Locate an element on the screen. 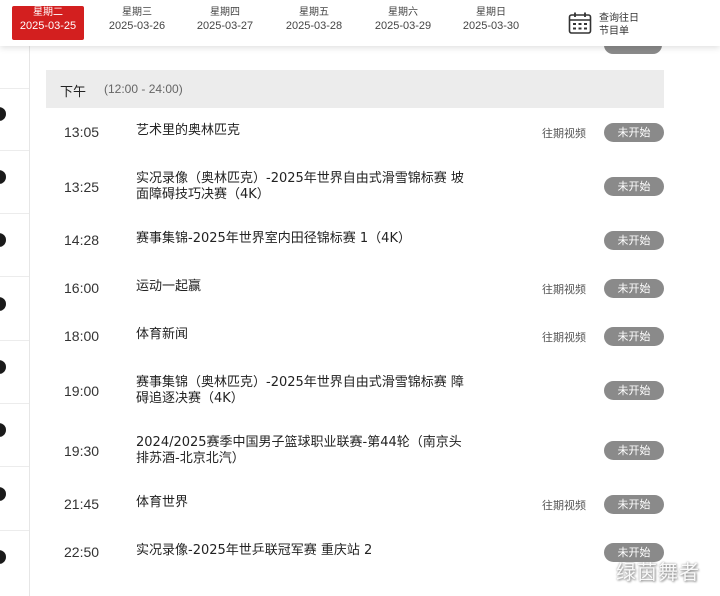 The width and height of the screenshot is (720, 596). program-time: 19:30 is located at coordinates (82, 451).